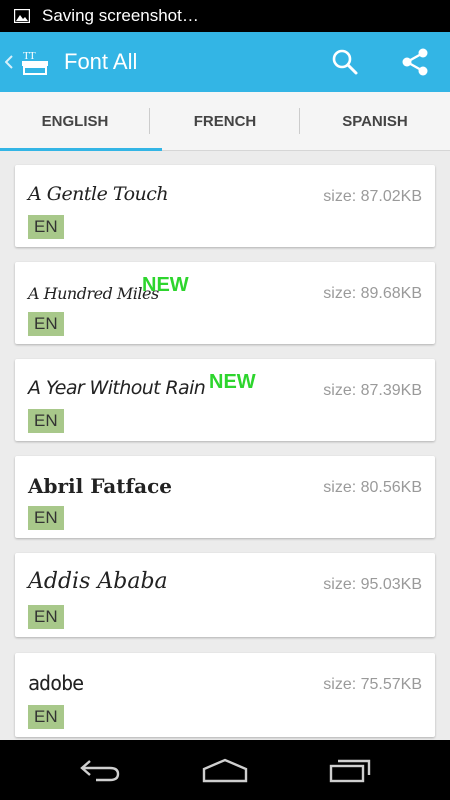 The width and height of the screenshot is (450, 800). Describe the element at coordinates (22, 16) in the screenshot. I see `image-icon` at that location.